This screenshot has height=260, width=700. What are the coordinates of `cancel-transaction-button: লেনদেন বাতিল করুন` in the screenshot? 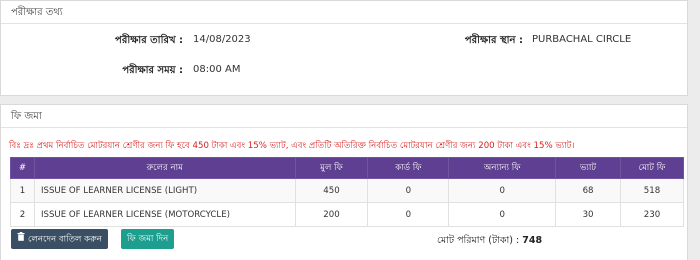 It's located at (59, 239).